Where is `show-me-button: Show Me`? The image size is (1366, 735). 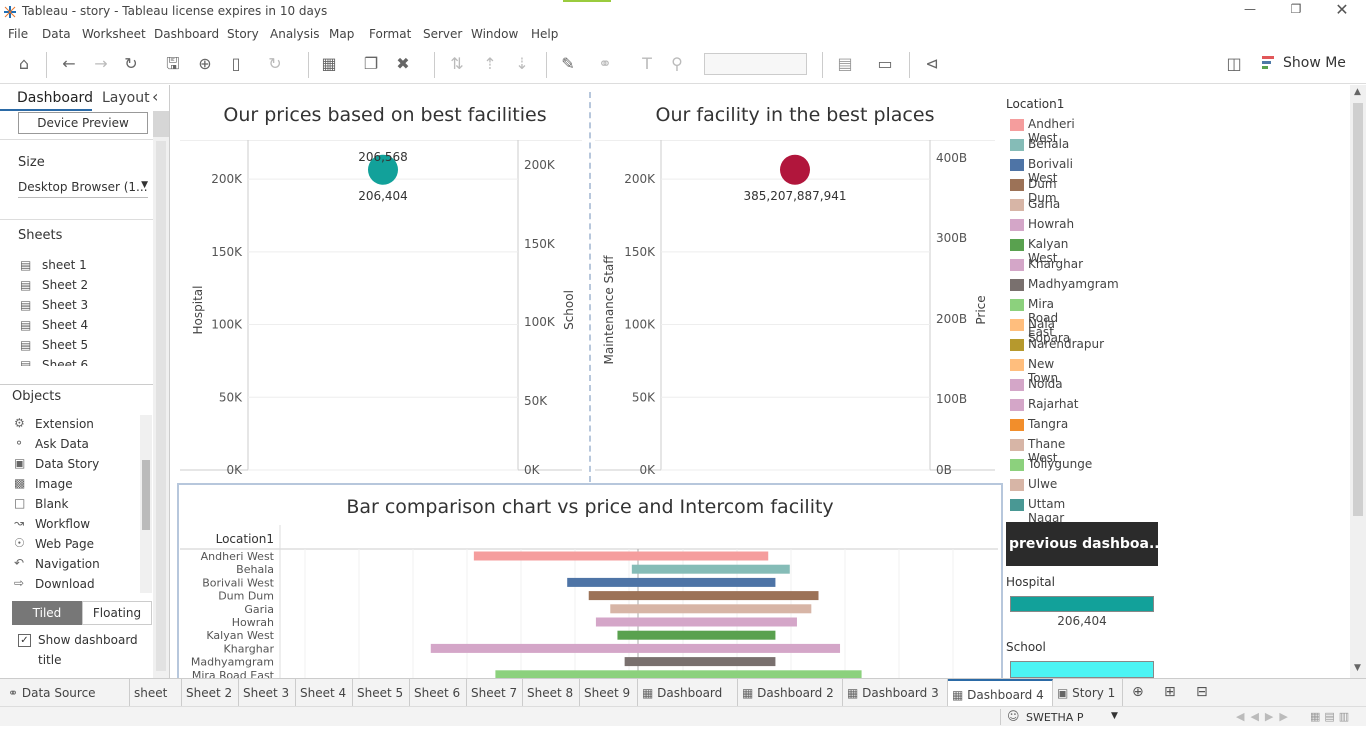
show-me-button: Show Me is located at coordinates (1314, 63).